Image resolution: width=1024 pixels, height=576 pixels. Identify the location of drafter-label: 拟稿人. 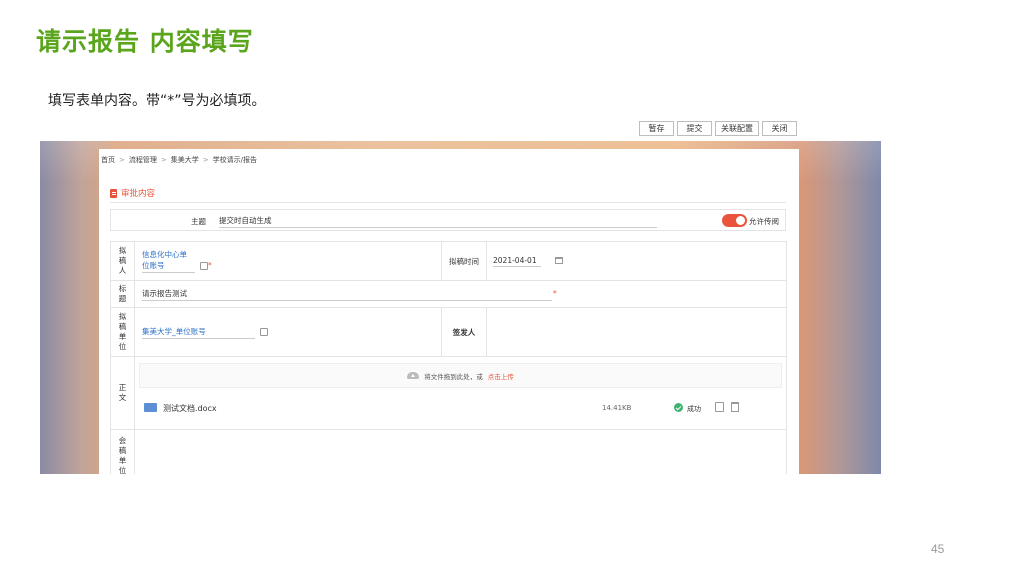
(122, 260).